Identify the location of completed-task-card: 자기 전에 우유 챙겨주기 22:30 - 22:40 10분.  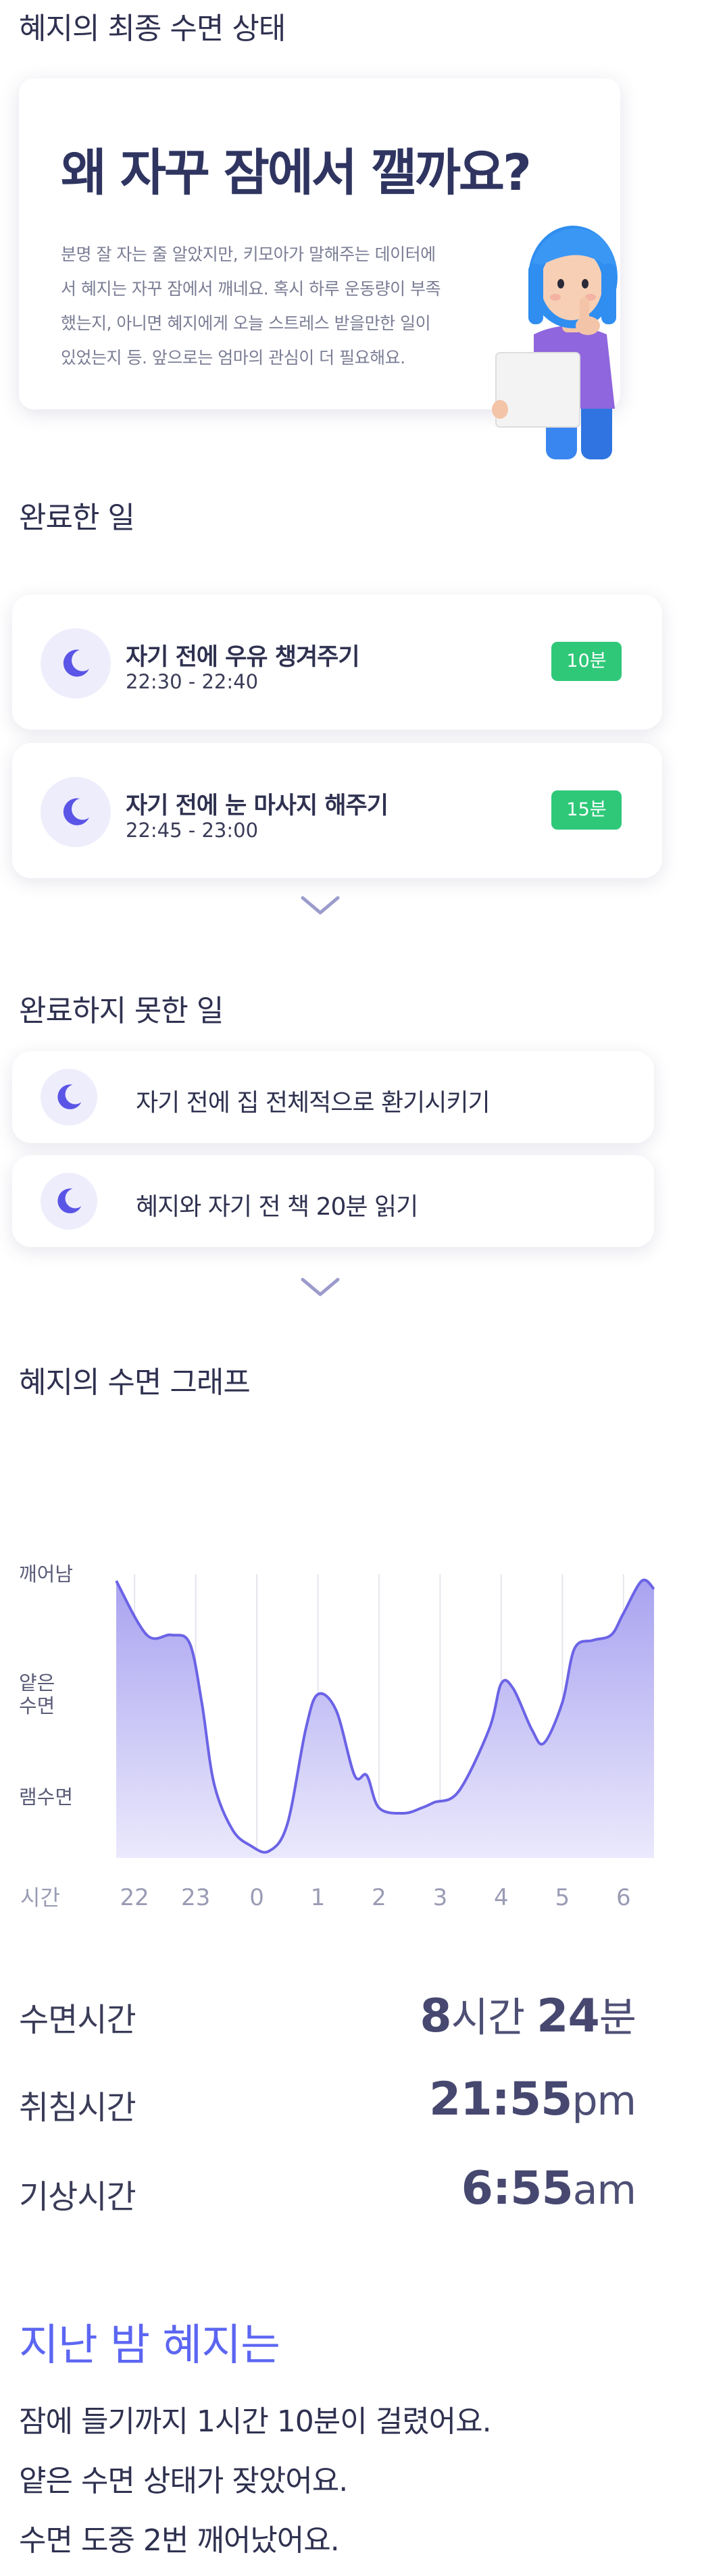
(337, 662).